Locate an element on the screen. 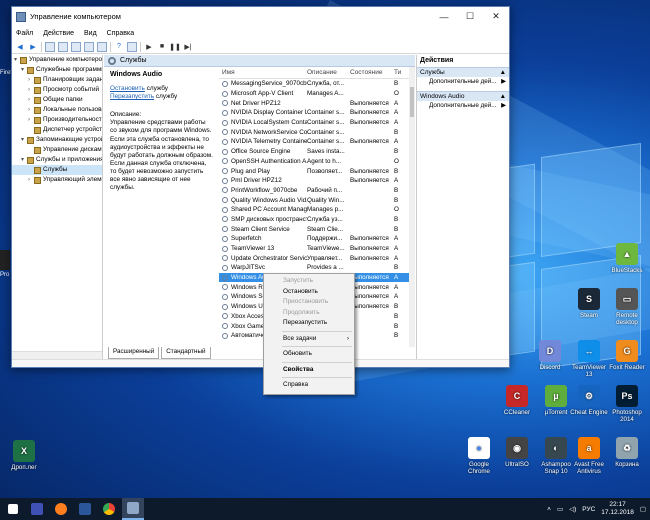 Image resolution: width=650 pixels, height=520 pixels. pause-service-icon: ❚❚ is located at coordinates (175, 47).